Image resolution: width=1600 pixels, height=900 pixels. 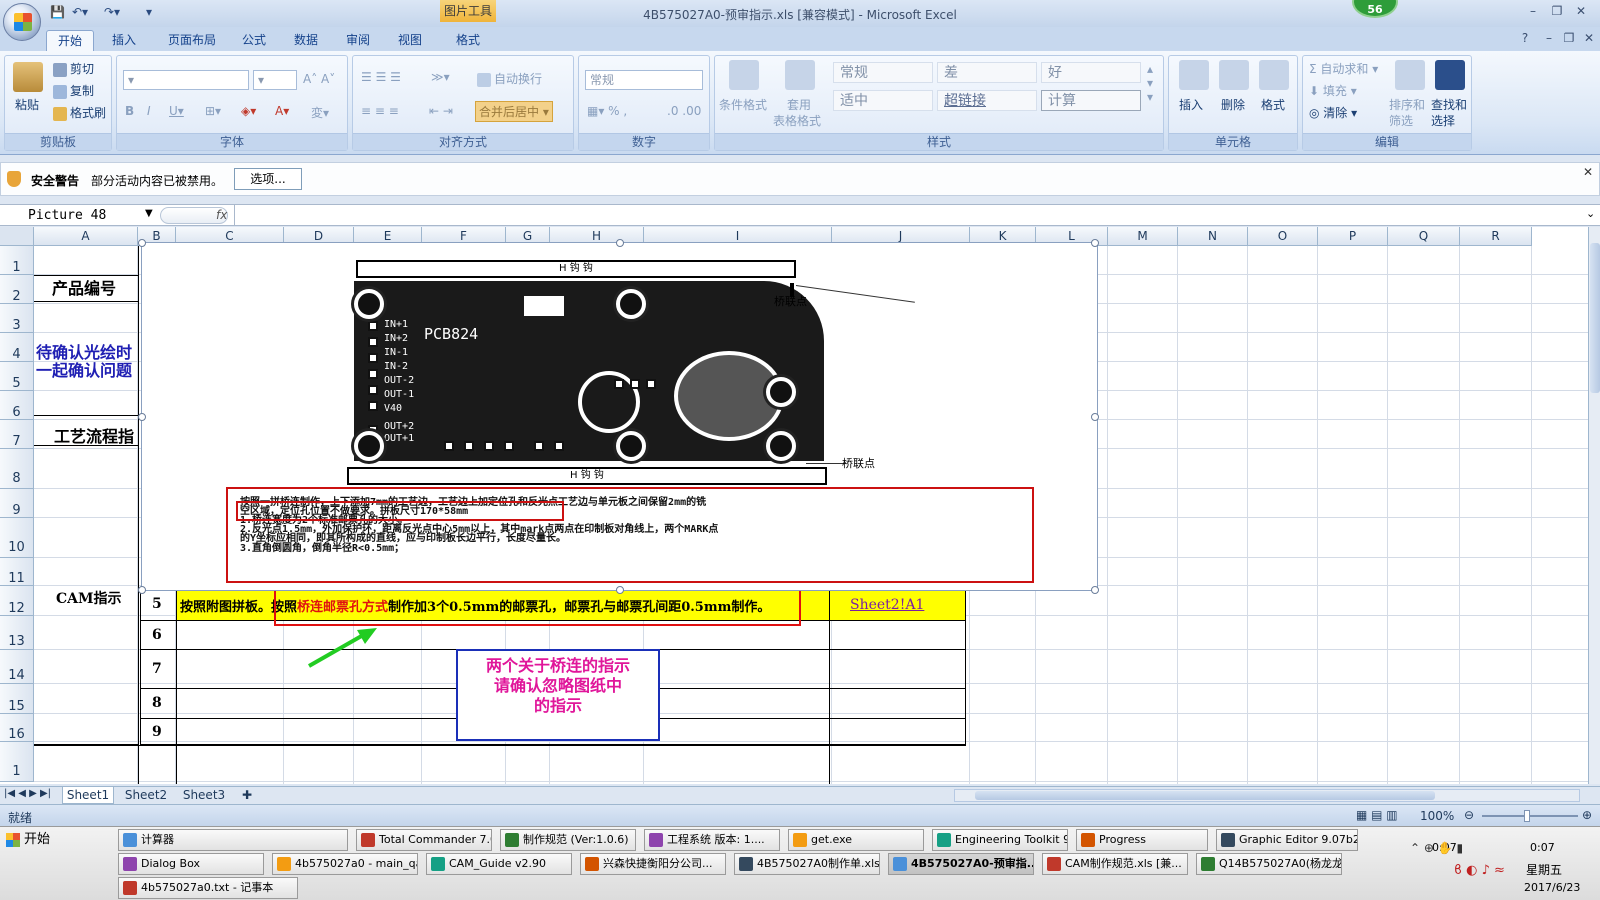 I want to click on select-all-corner, so click(x=17, y=236).